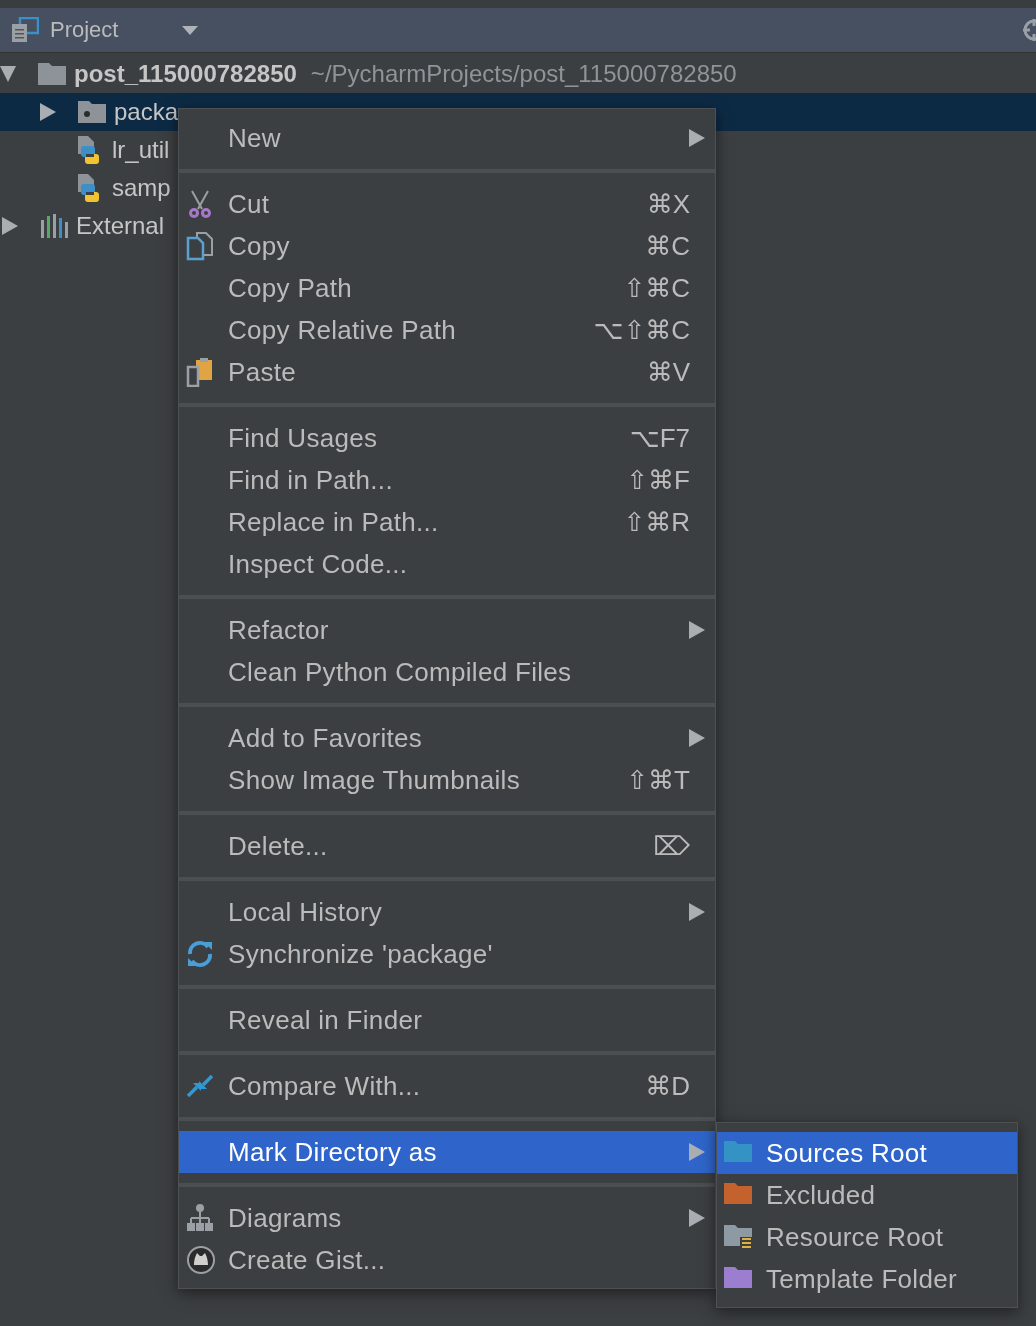  I want to click on shortcut-label: ⇧⌘F, so click(658, 480).